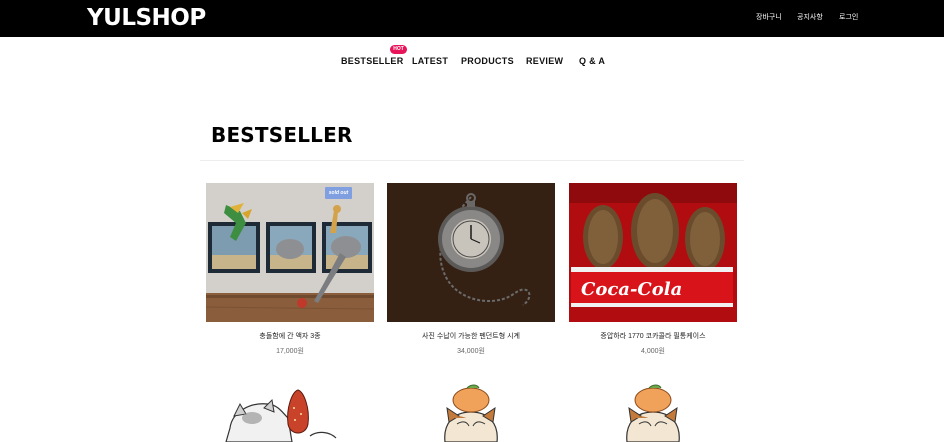 The width and height of the screenshot is (944, 442). I want to click on product-name: 증압하라 1770 코카콜라 필통케이스, so click(653, 337).